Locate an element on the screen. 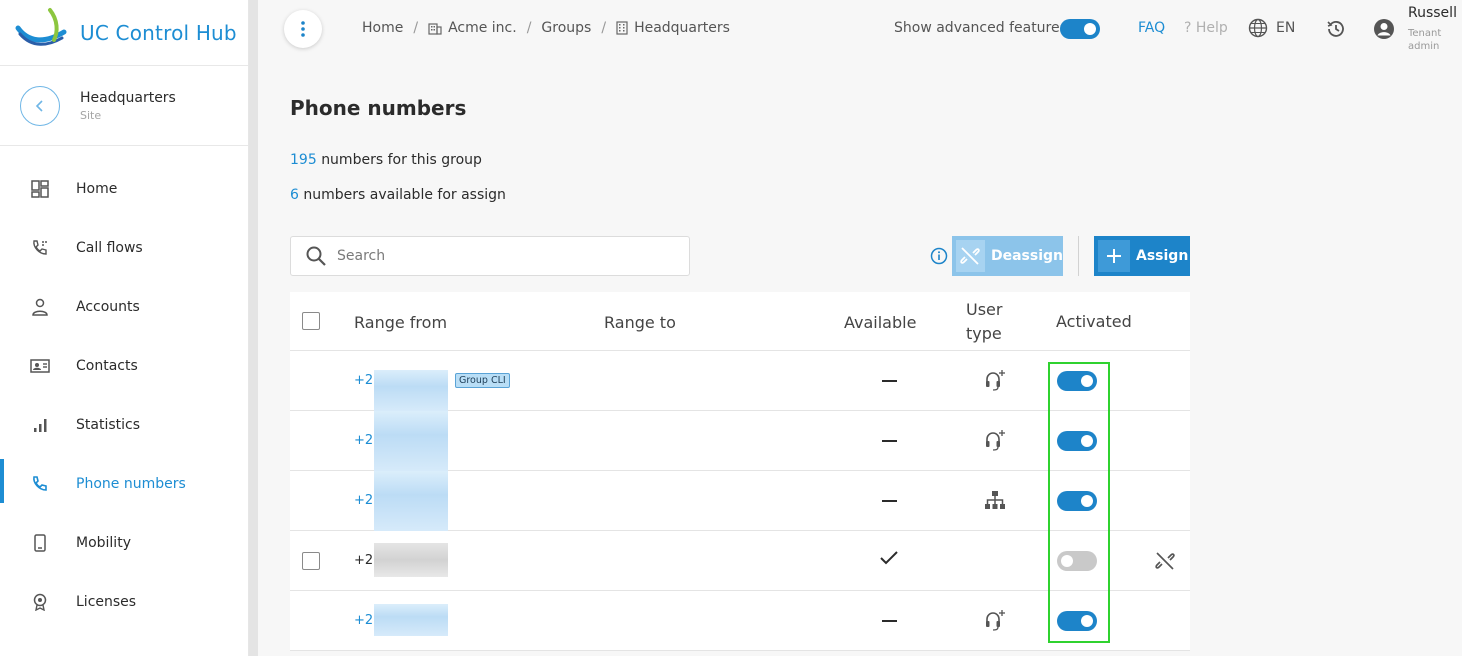 This screenshot has height=656, width=1462. group-count-text: numbers for this group is located at coordinates (401, 160).